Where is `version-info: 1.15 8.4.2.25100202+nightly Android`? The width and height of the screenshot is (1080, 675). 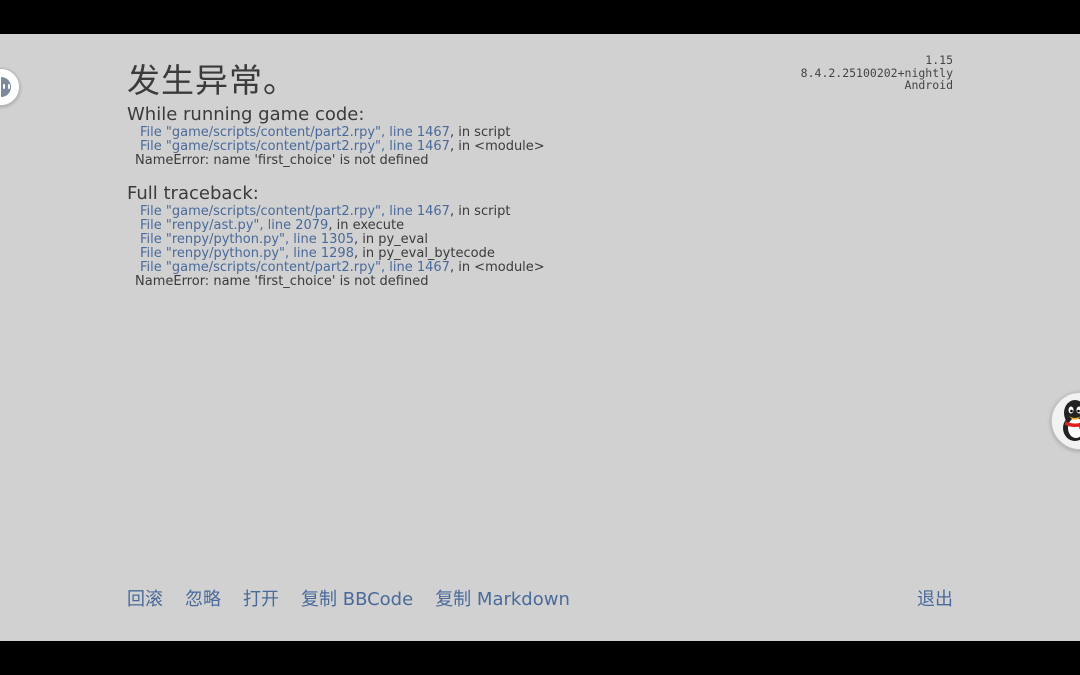
version-info: 1.15 8.4.2.25100202+nightly Android is located at coordinates (877, 73).